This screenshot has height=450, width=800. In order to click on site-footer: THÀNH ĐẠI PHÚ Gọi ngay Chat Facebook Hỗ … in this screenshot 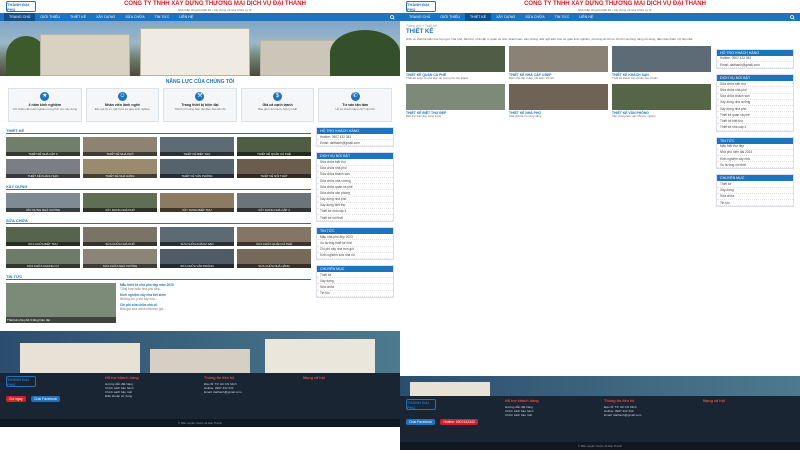, I will do `click(200, 396)`.